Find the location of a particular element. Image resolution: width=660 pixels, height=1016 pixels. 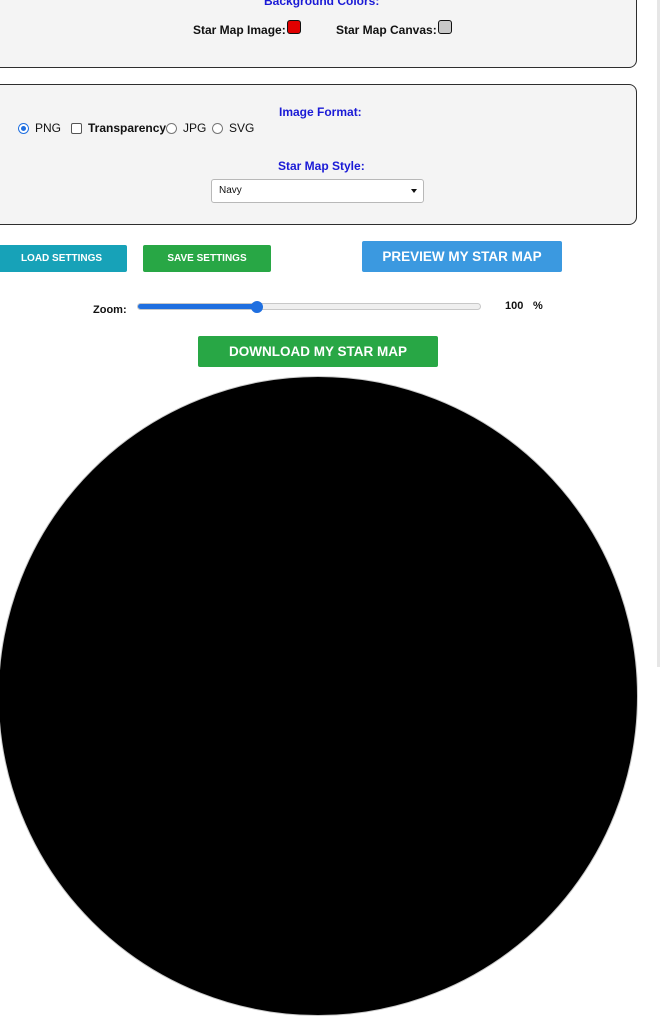

chevron-down-icon is located at coordinates (414, 191).